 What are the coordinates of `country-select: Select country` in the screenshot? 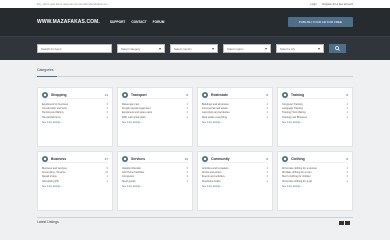 It's located at (194, 48).